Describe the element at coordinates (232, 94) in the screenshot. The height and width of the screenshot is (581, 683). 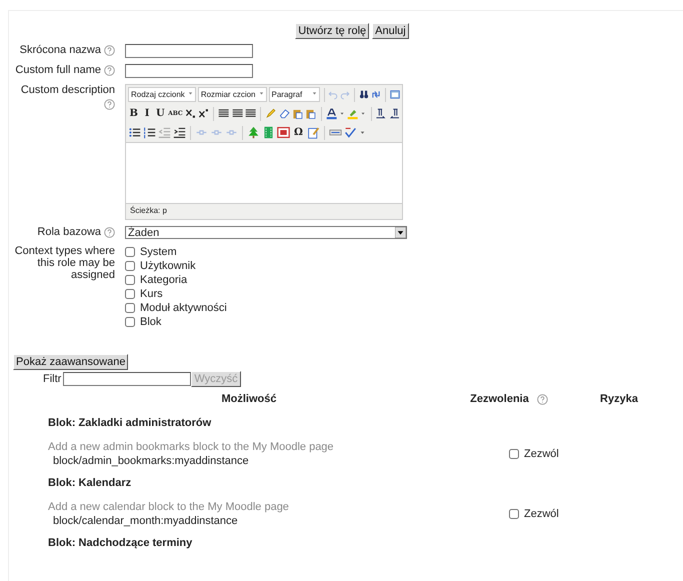
I see `toolbar-dropdown: Rozmiar czcion` at that location.